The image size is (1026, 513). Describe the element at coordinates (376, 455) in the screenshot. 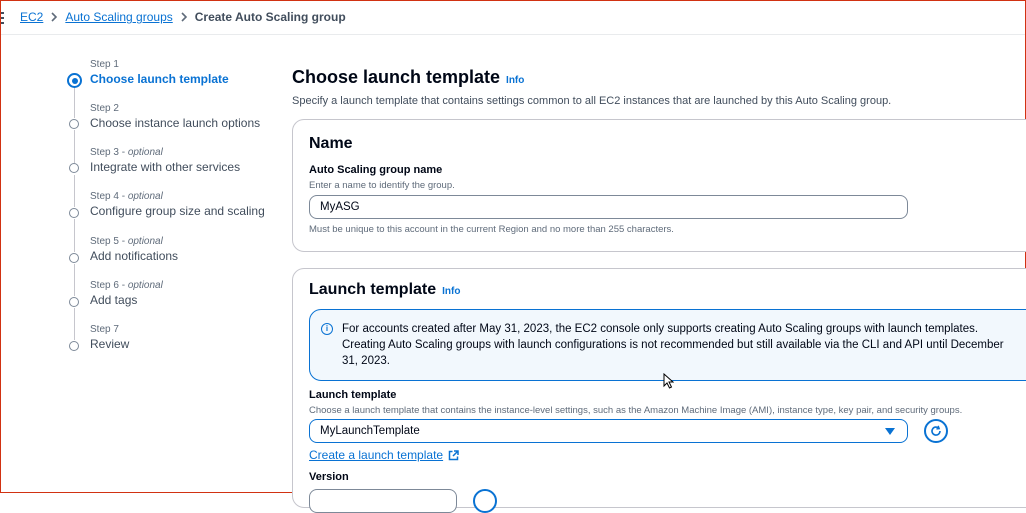

I see `create-launch-template-label: Create a launch template` at that location.